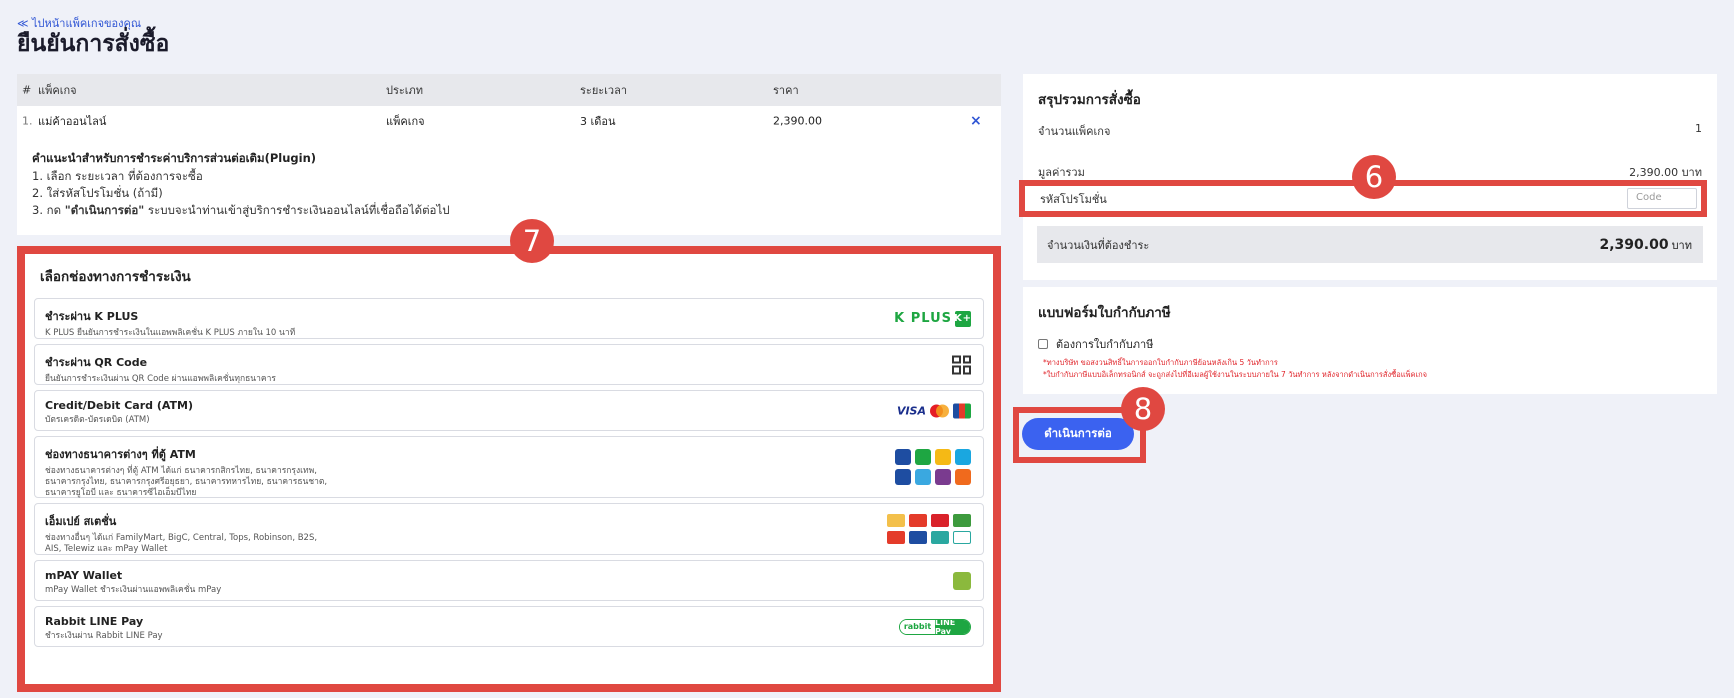  What do you see at coordinates (1061, 172) in the screenshot?
I see `subtotal-label: มูลค่ารวม` at bounding box center [1061, 172].